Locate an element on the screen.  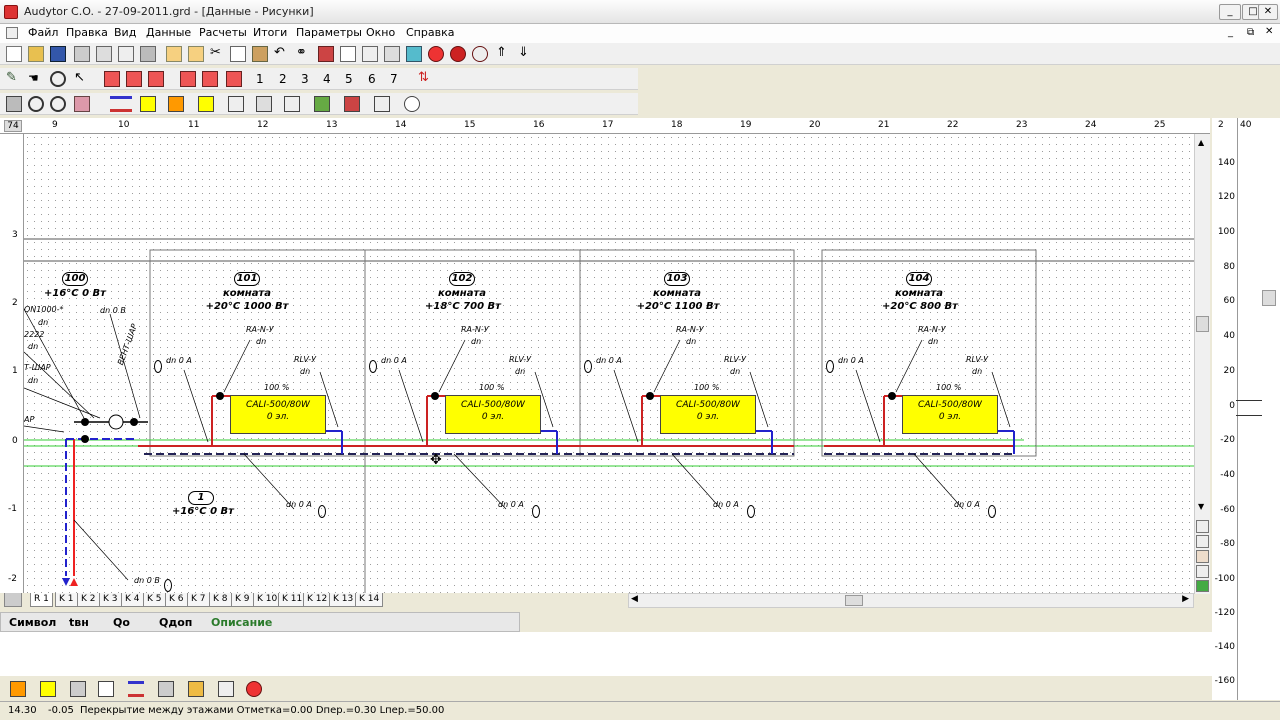
riser-2-icon is located at coordinates (210, 79).